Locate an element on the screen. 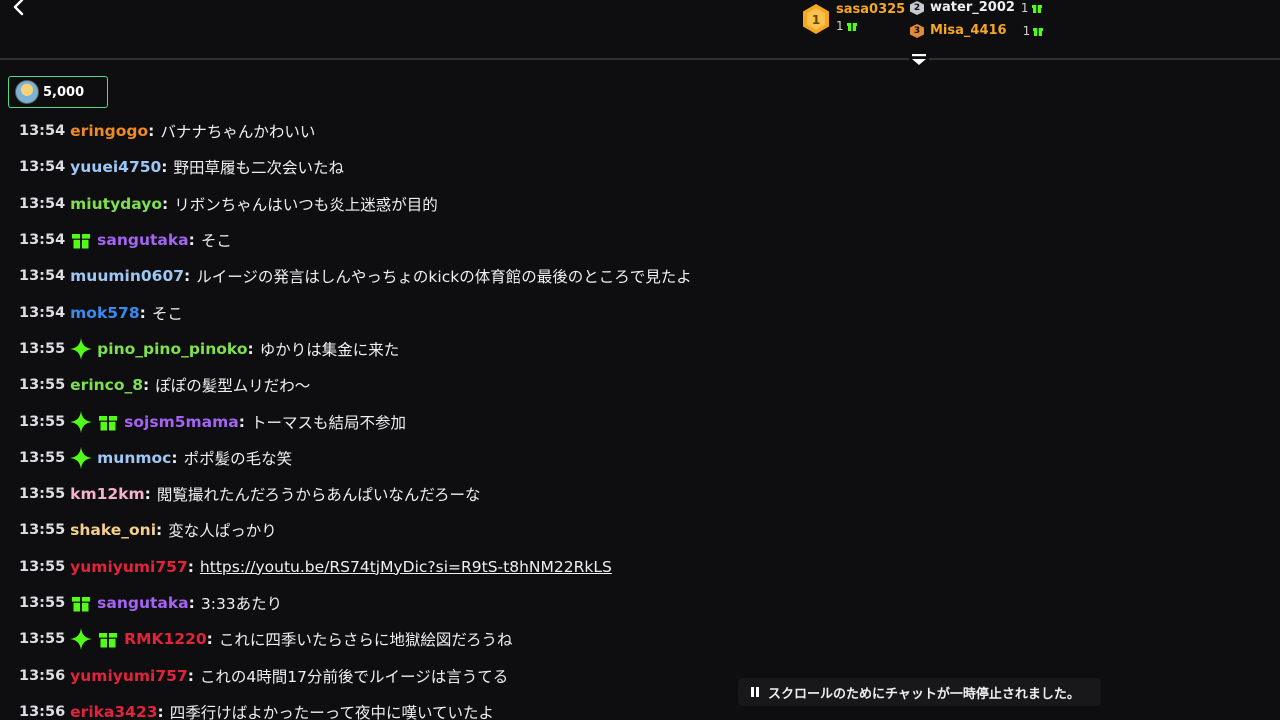 The image size is (1280, 720). message-text: 四季行けばよかったーって夜中に嘆いていたよ is located at coordinates (332, 711).